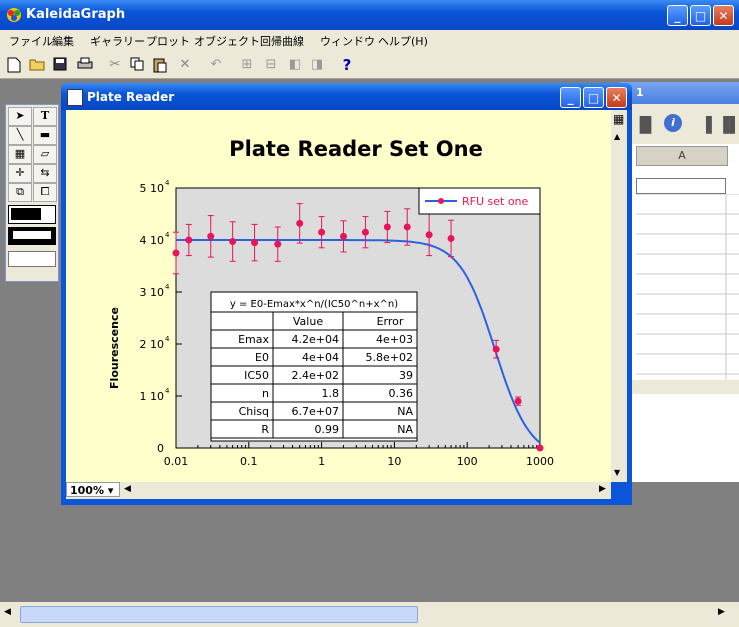  Describe the element at coordinates (45, 116) in the screenshot. I see `text-tool-icon: T` at that location.